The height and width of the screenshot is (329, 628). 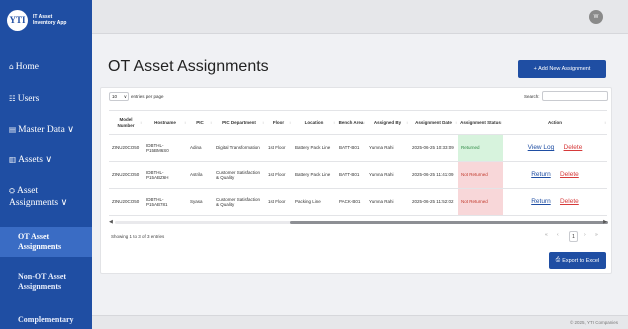 I want to click on app-title: IT Asset Inventory App, so click(x=49, y=20).